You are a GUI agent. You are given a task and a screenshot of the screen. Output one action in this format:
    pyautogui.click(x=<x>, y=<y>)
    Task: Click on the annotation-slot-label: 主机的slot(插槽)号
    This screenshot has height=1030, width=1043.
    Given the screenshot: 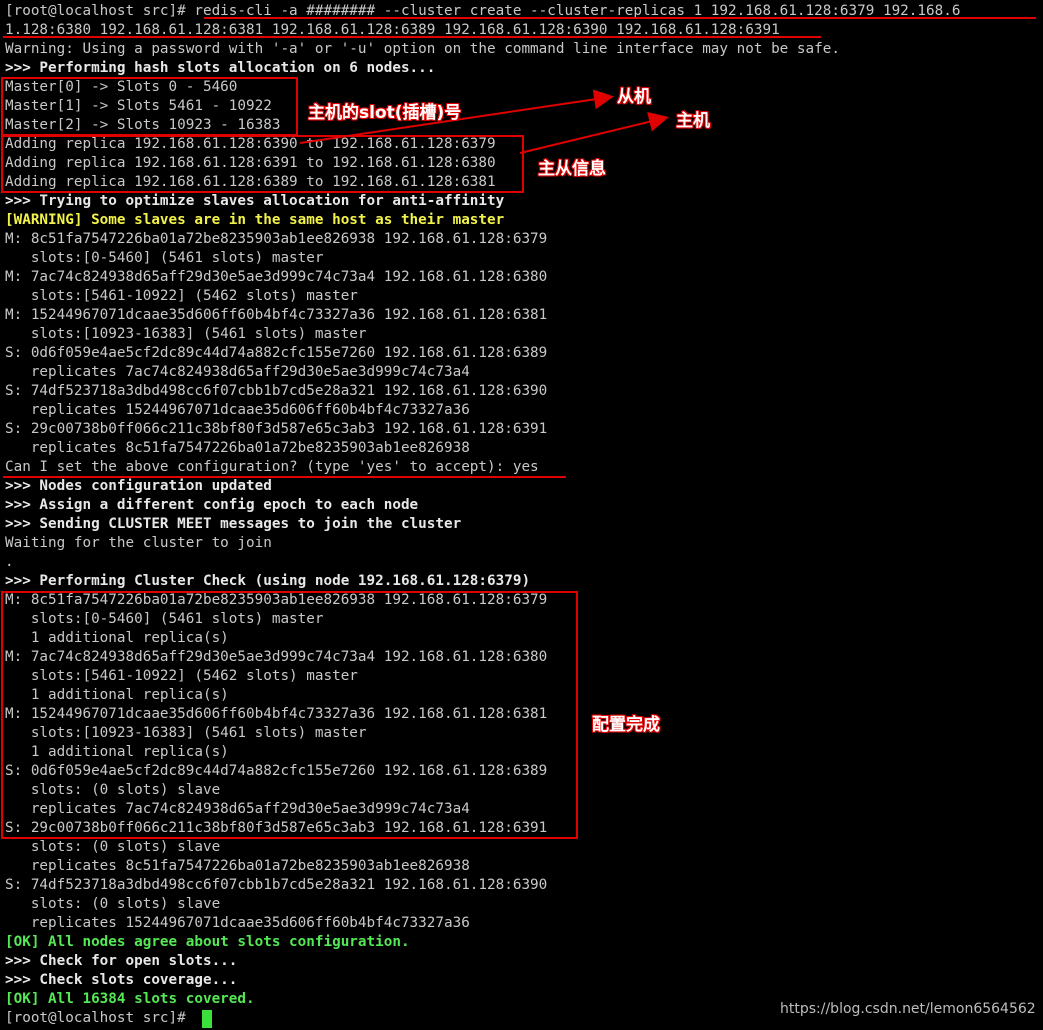 What is the action you would take?
    pyautogui.click(x=385, y=113)
    